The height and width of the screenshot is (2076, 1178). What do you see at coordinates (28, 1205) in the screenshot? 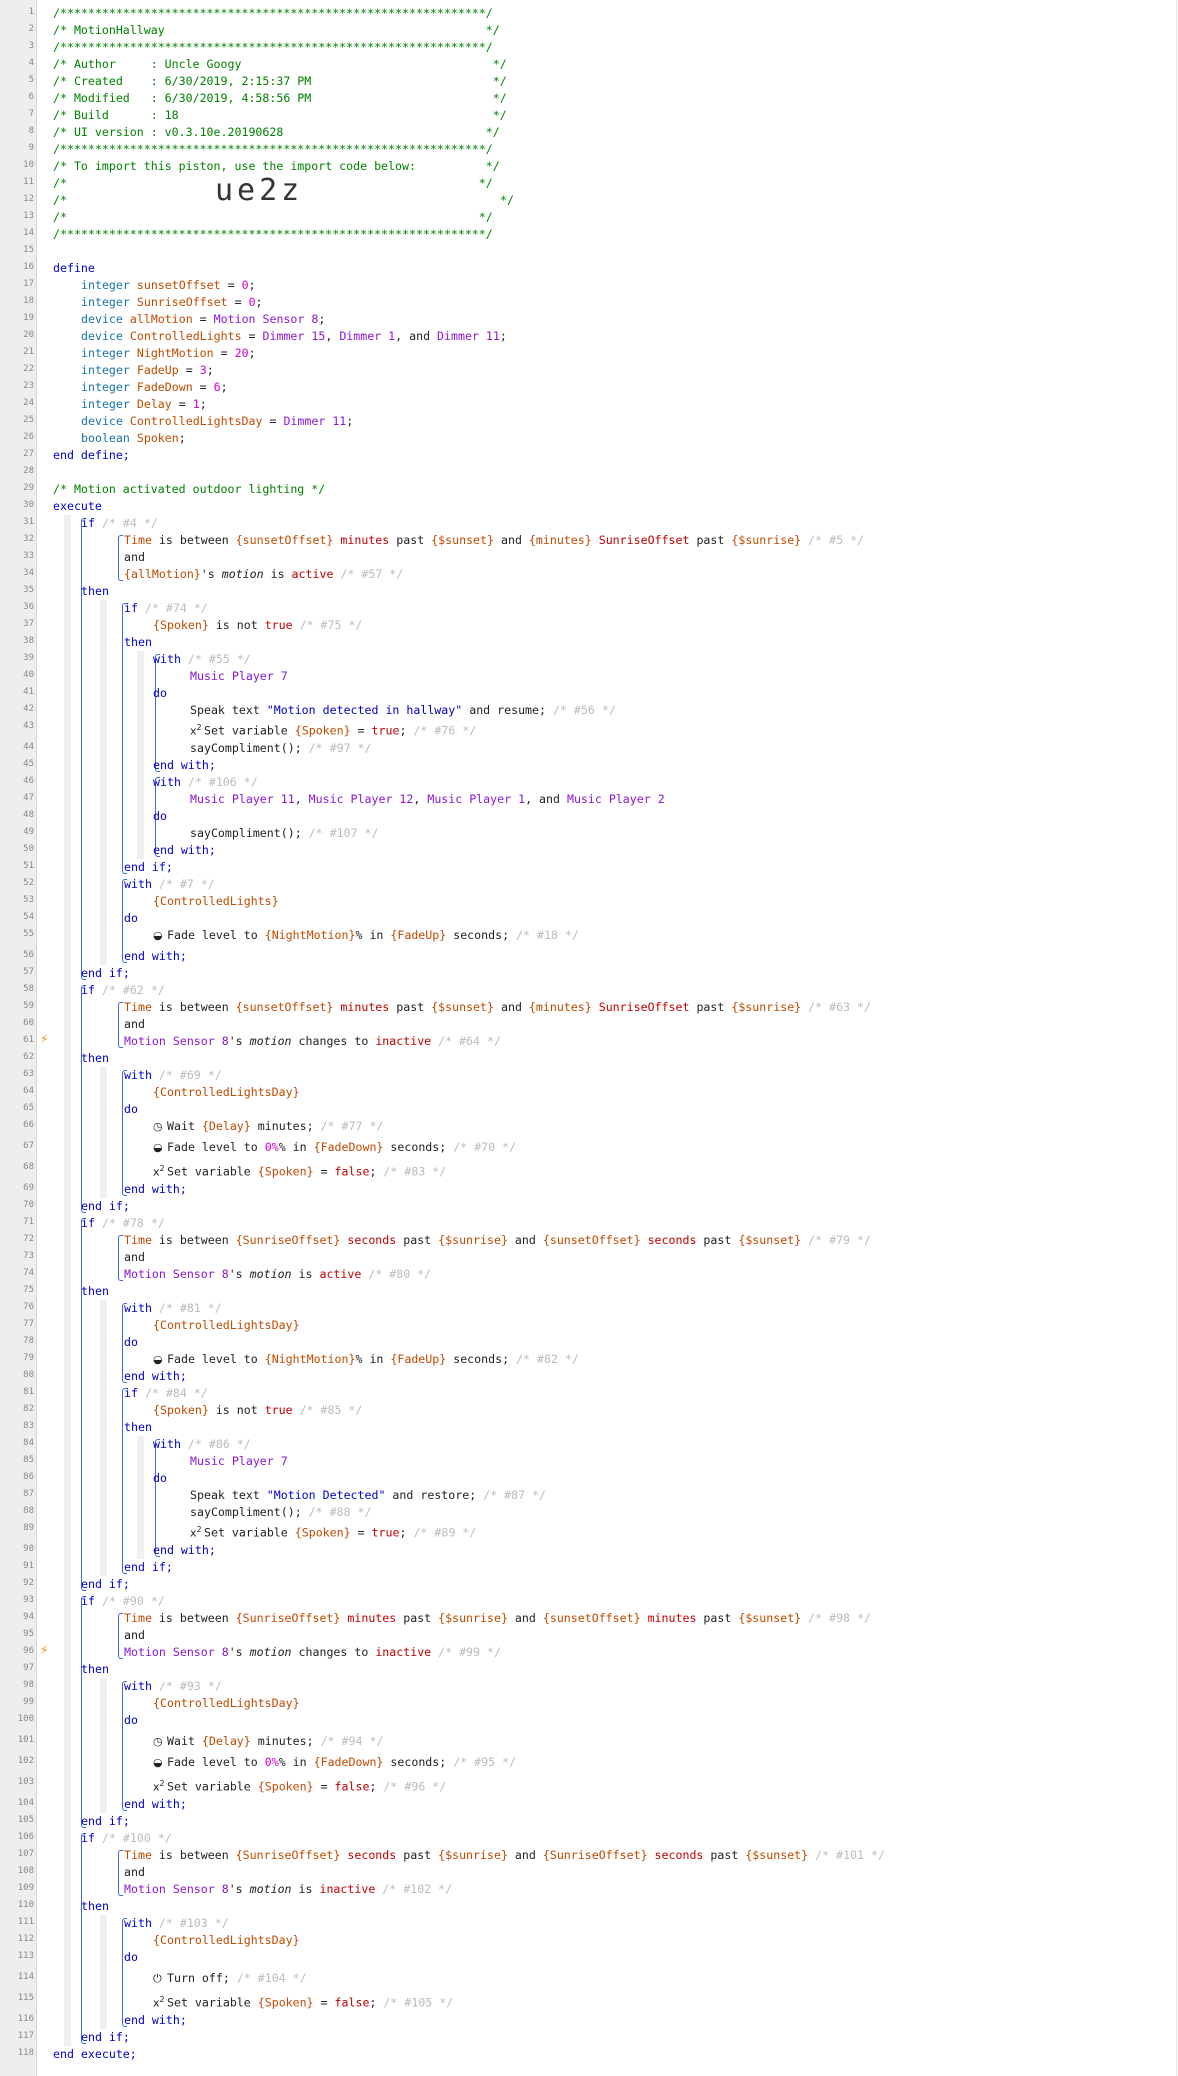
I see `line-number: 70` at bounding box center [28, 1205].